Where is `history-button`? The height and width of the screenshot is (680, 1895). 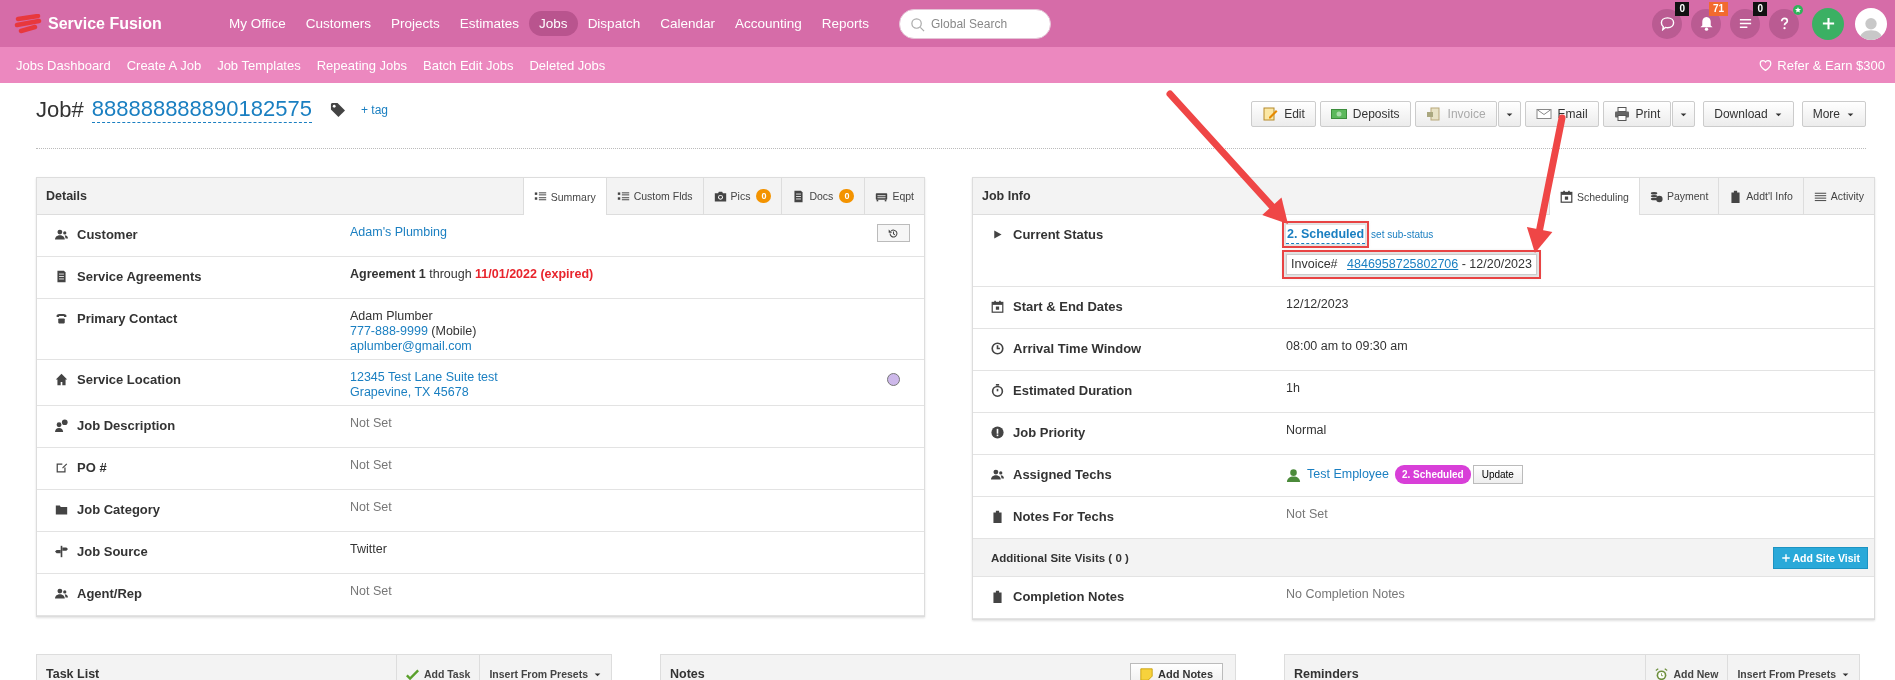 history-button is located at coordinates (893, 233).